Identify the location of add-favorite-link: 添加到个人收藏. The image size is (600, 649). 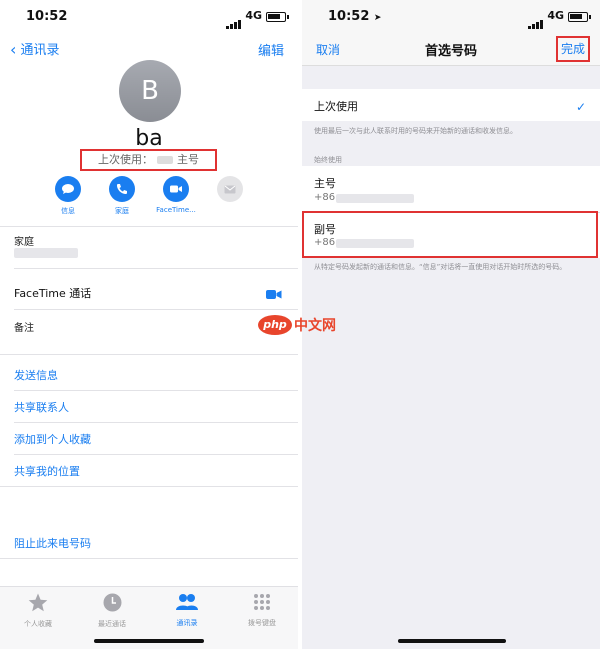
(52, 439).